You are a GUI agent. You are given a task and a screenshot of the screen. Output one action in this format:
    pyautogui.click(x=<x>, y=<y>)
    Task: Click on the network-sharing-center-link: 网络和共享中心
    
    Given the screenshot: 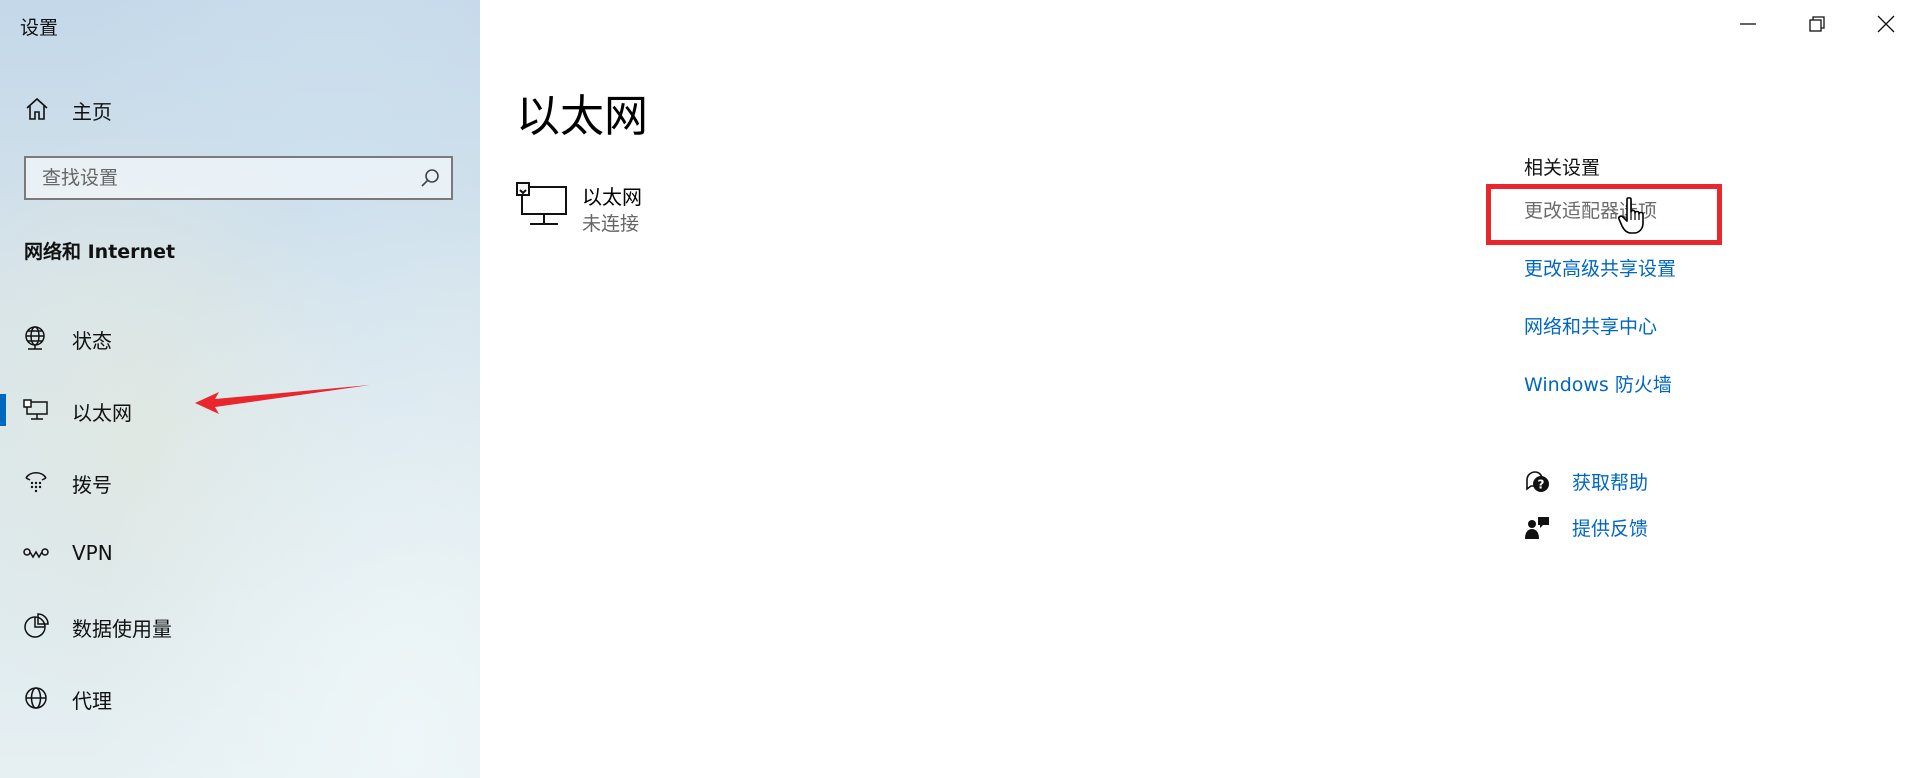 What is the action you would take?
    pyautogui.click(x=1590, y=325)
    